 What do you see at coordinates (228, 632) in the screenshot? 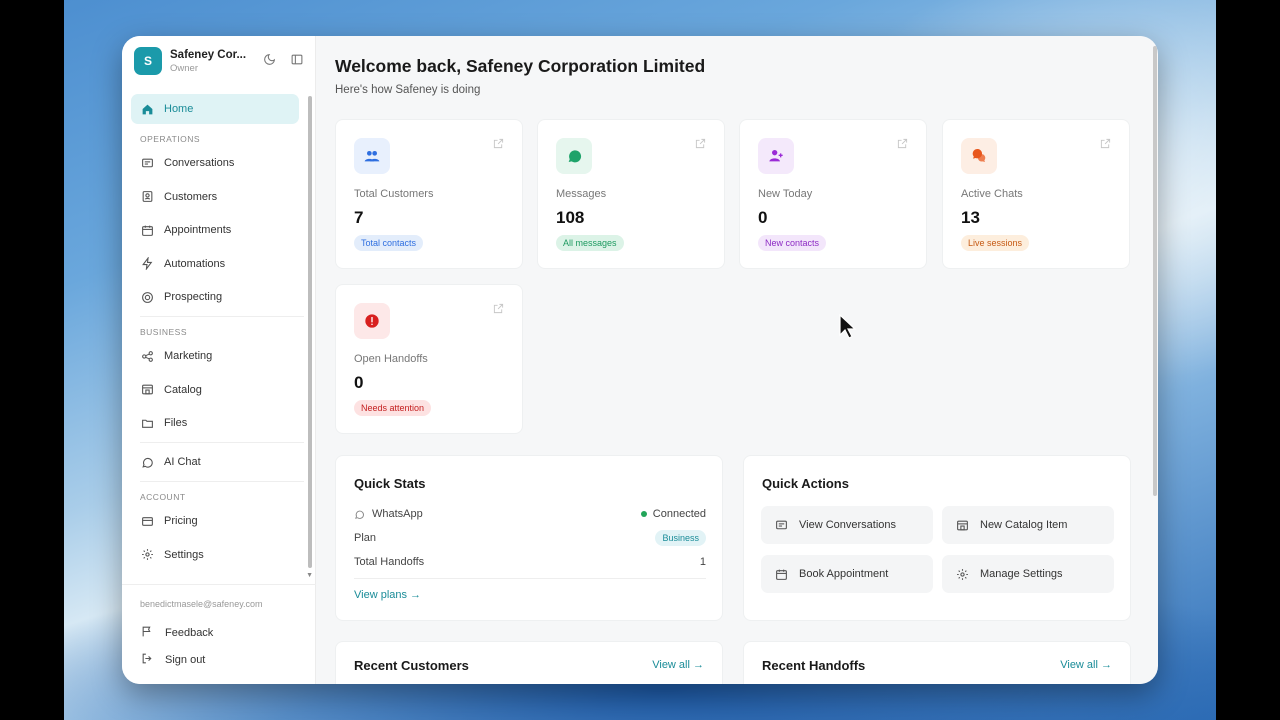
I see `feedback-link: Feedback` at bounding box center [228, 632].